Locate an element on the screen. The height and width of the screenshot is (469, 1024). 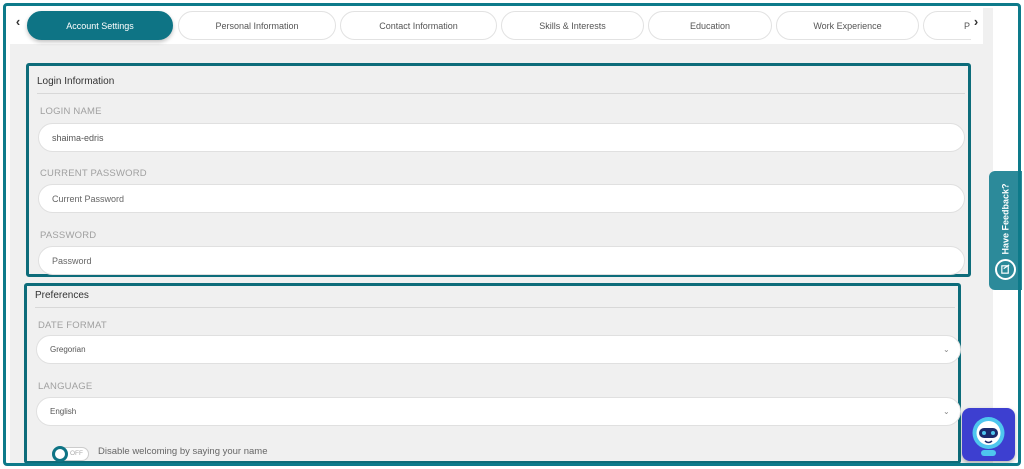
feedback-icon is located at coordinates (1005, 269).